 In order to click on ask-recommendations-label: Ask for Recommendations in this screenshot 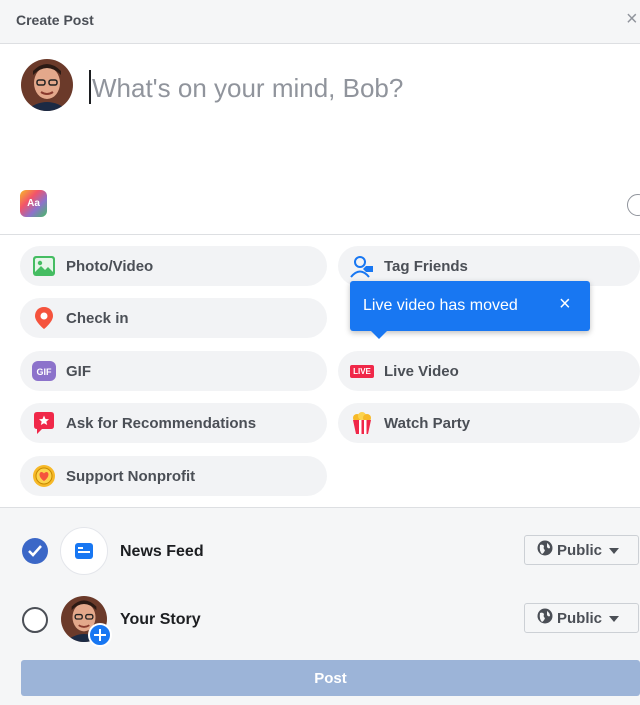, I will do `click(161, 423)`.